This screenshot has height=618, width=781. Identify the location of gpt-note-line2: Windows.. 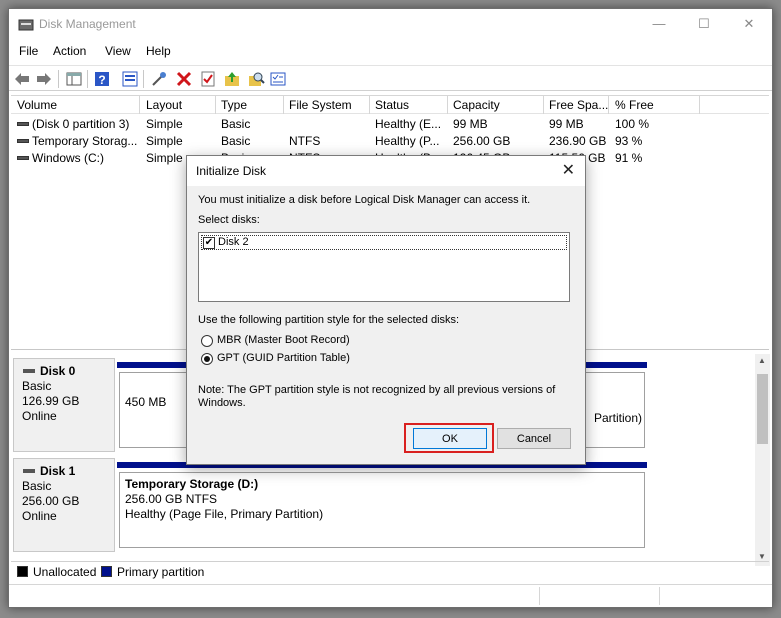
(222, 403).